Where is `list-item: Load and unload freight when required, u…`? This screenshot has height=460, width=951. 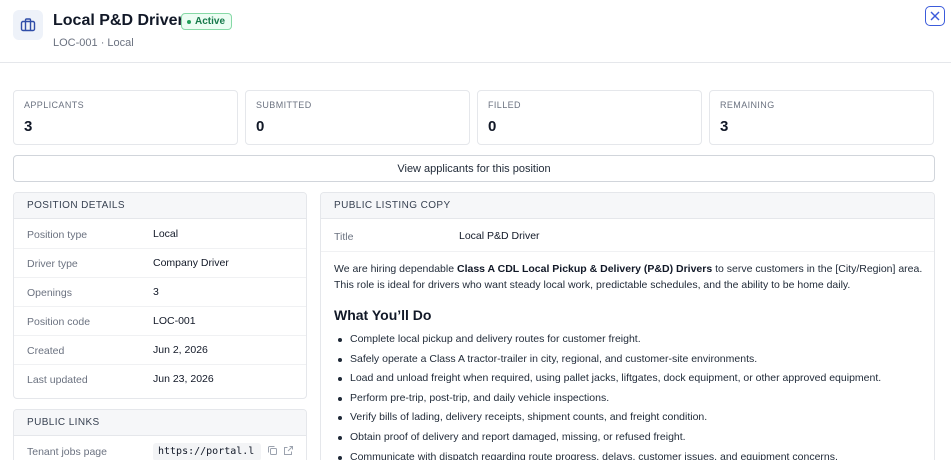
list-item: Load and unload freight when required, u… is located at coordinates (634, 382).